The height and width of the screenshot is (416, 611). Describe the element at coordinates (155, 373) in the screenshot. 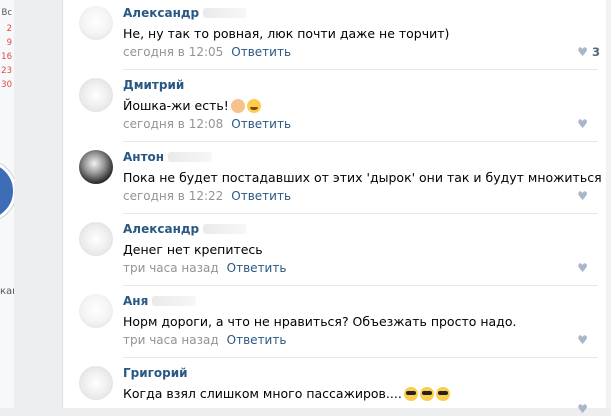

I see `comment-author: Григорий` at that location.